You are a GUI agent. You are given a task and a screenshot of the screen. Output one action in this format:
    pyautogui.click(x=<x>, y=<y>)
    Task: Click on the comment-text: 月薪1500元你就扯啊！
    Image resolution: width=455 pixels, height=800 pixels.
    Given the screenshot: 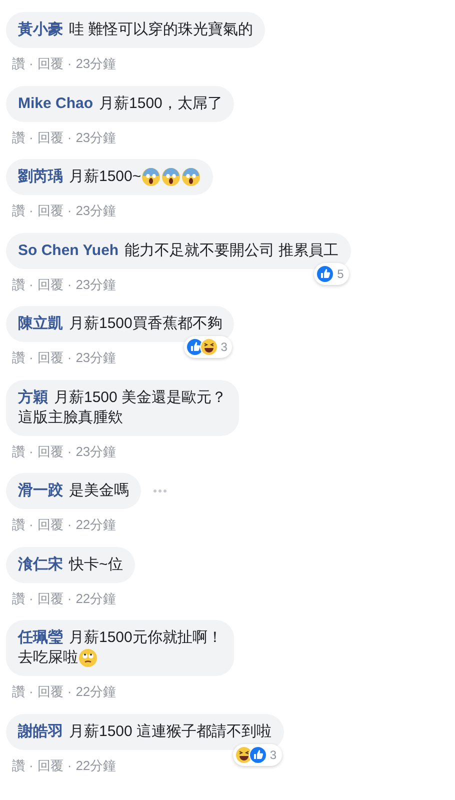 What is the action you would take?
    pyautogui.click(x=145, y=638)
    